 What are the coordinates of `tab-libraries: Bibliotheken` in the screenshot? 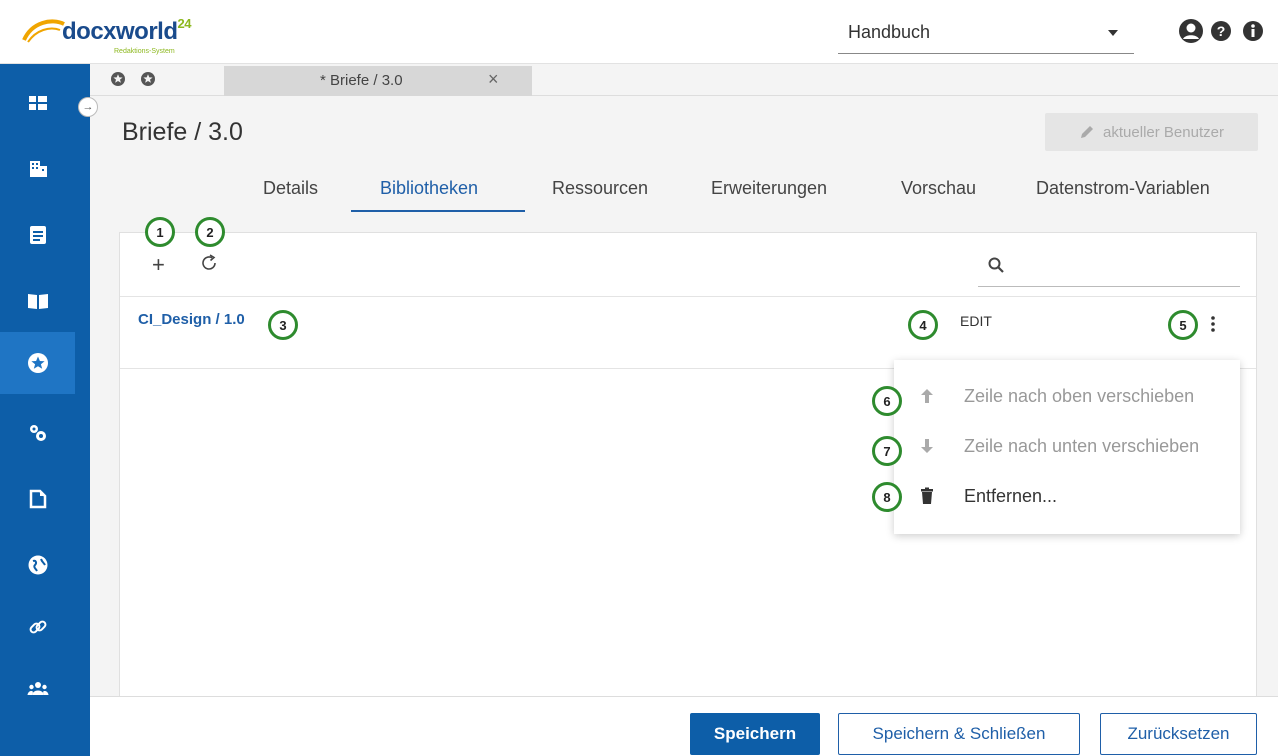 It's located at (429, 188).